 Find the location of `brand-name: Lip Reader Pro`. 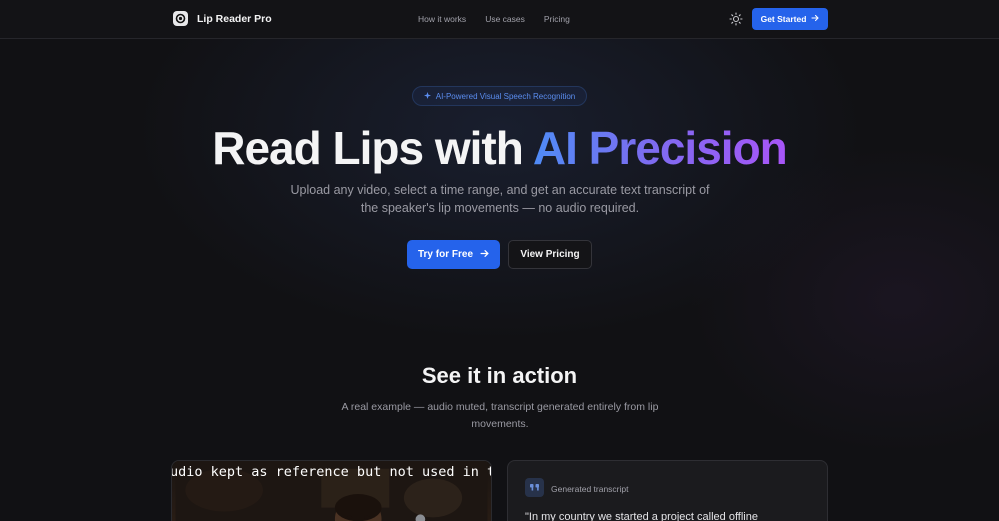

brand-name: Lip Reader Pro is located at coordinates (234, 18).